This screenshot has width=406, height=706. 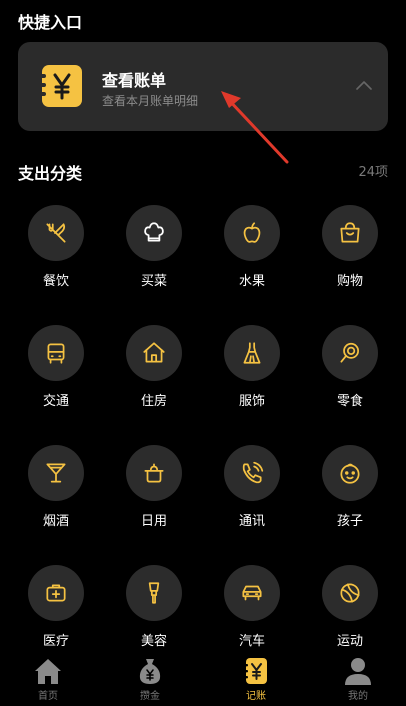 What do you see at coordinates (154, 615) in the screenshot?
I see `category-item: 美容` at bounding box center [154, 615].